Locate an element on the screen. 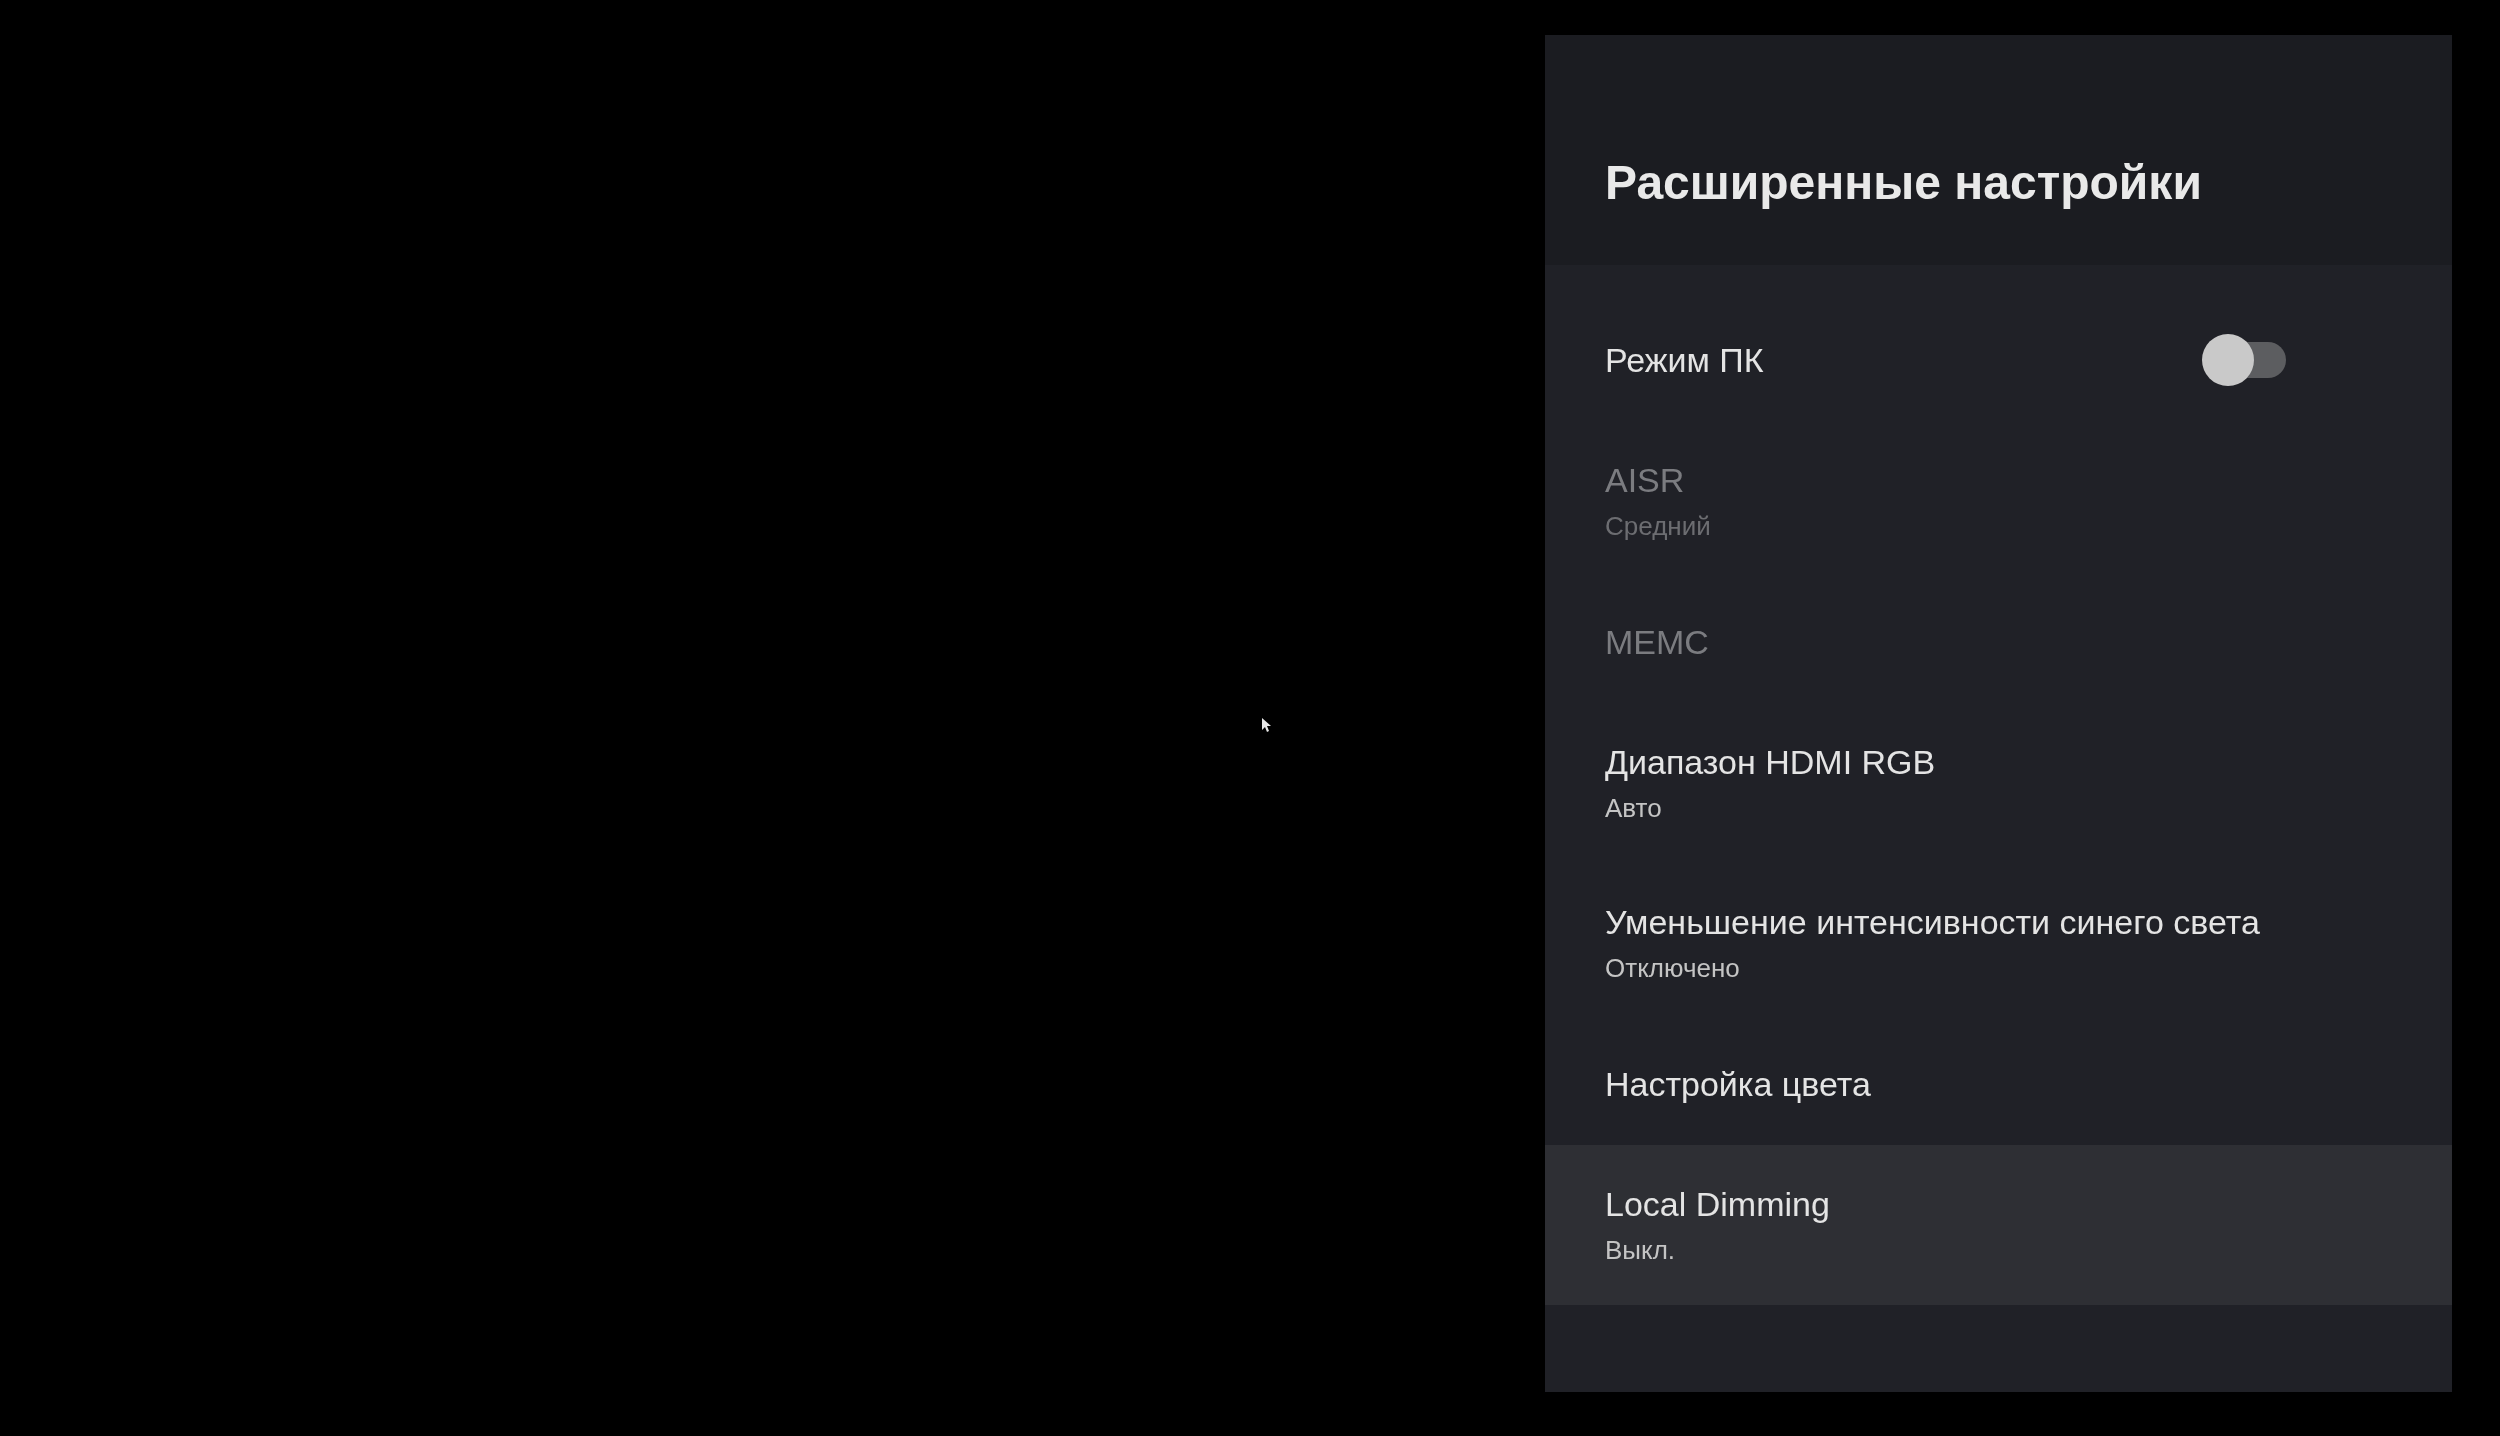 The width and height of the screenshot is (2500, 1436). mouse-pointer-icon is located at coordinates (1267, 725).